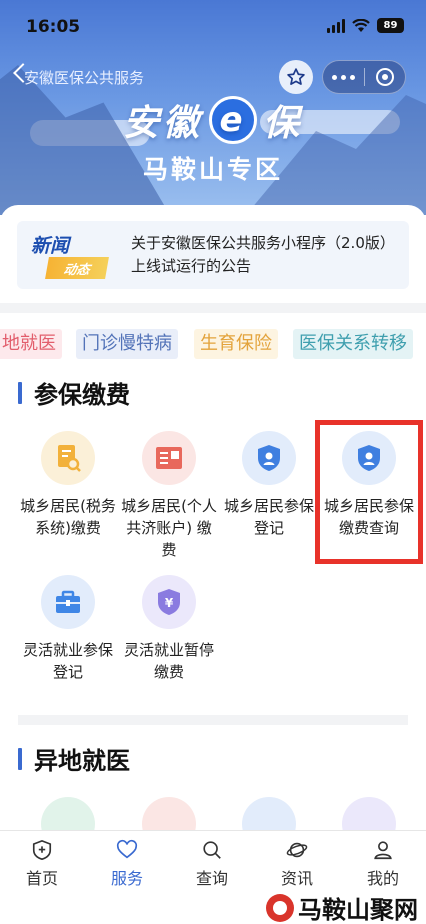  I want to click on tab-label: 首页, so click(41, 878).